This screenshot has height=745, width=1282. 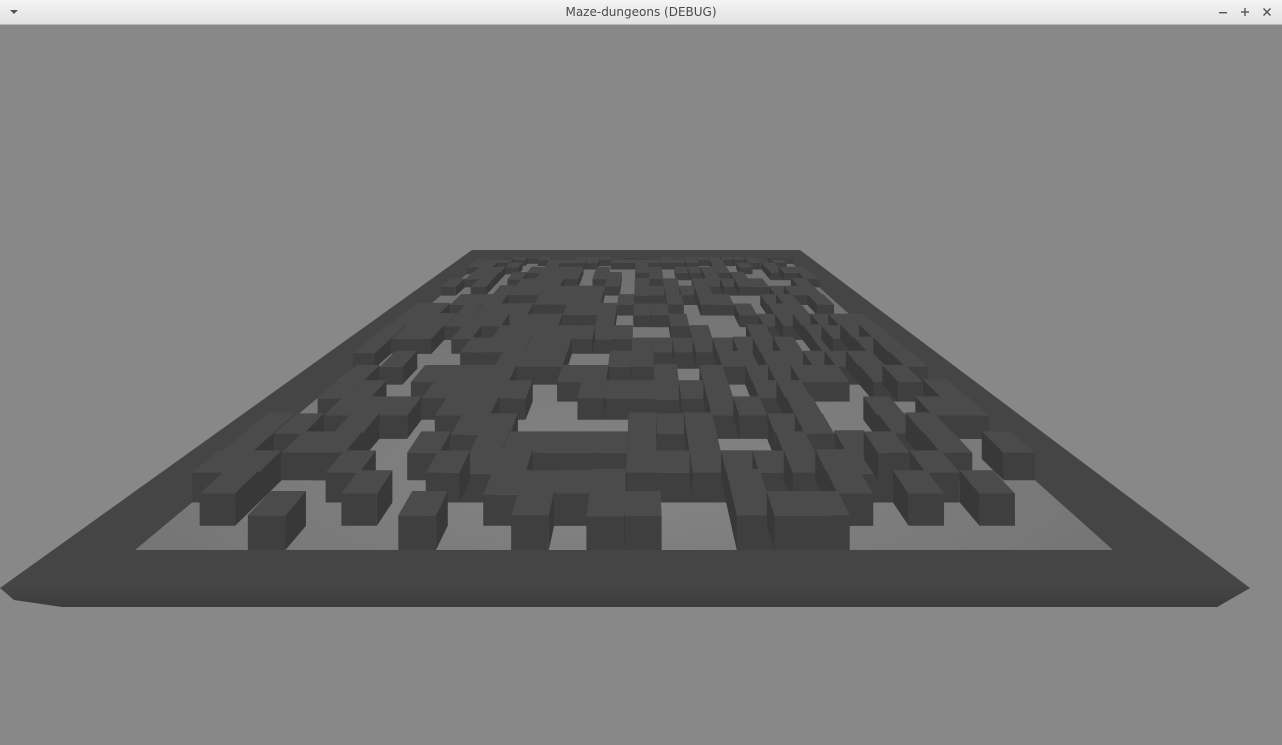 I want to click on close-icon, so click(x=1267, y=12).